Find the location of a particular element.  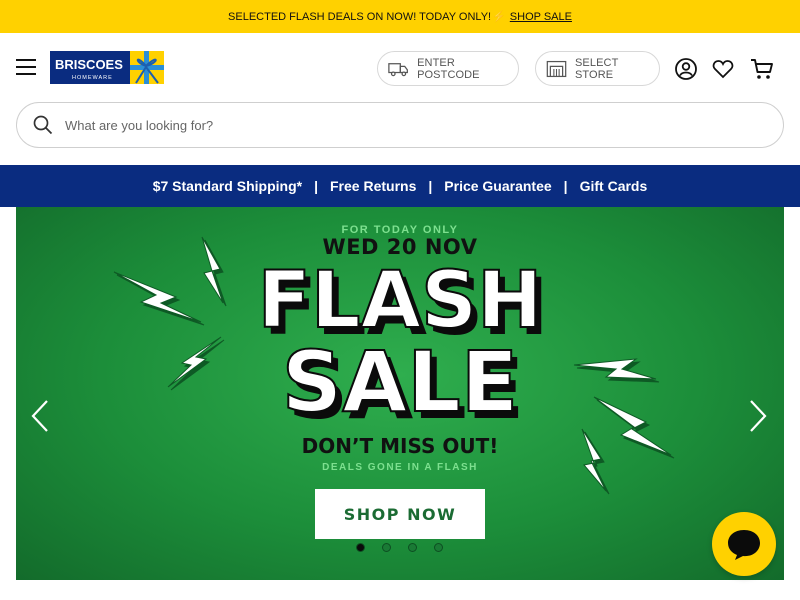

svg-text: HOMEWARE is located at coordinates (92, 78).